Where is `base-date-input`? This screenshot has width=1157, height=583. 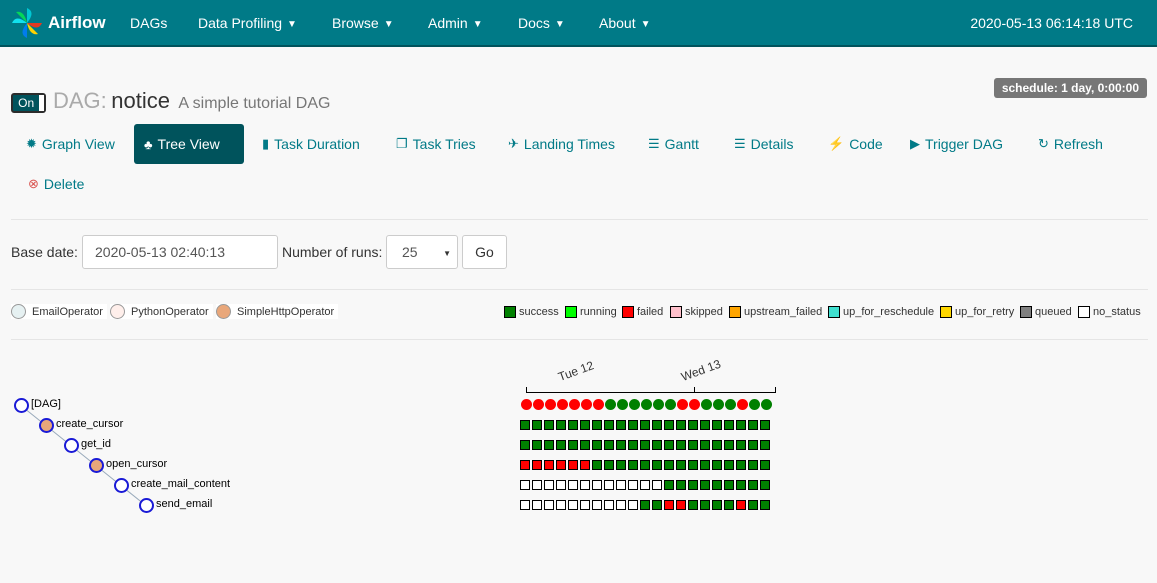 base-date-input is located at coordinates (180, 252).